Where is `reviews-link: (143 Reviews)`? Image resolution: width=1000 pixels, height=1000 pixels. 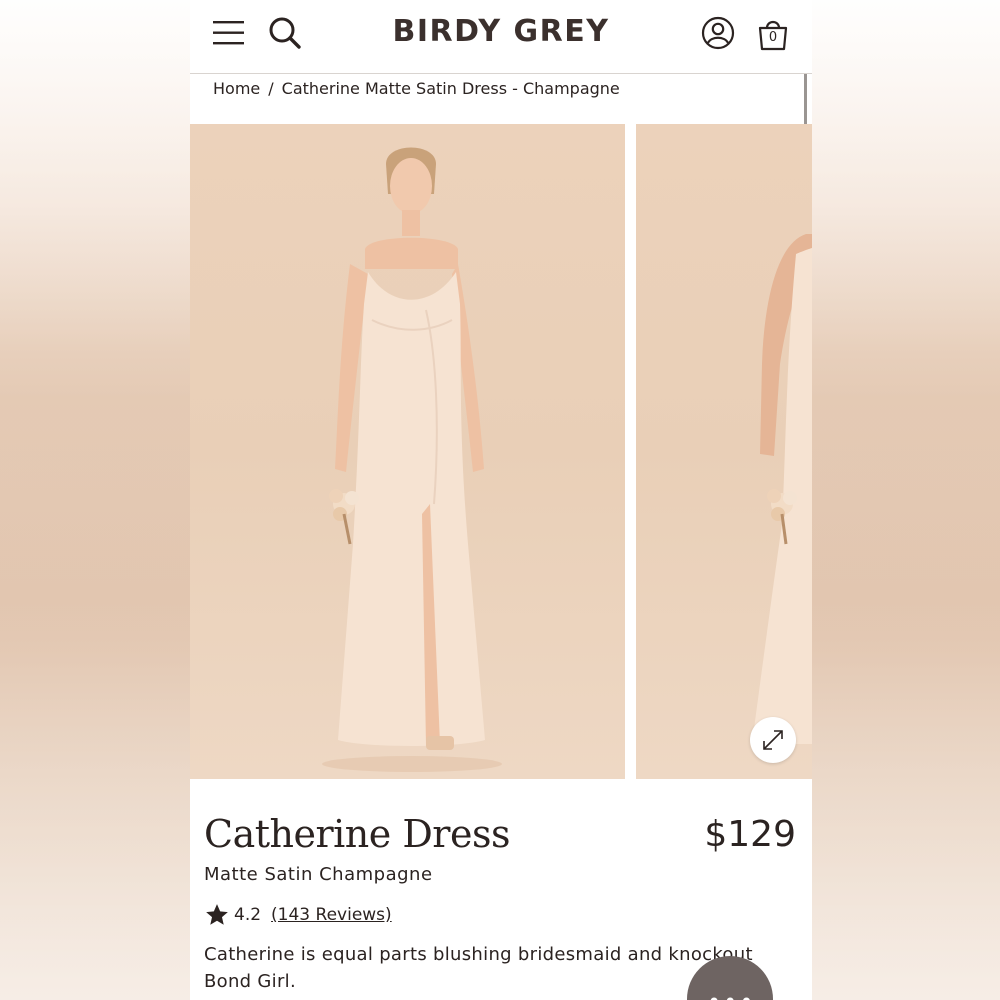
reviews-link: (143 Reviews) is located at coordinates (331, 915).